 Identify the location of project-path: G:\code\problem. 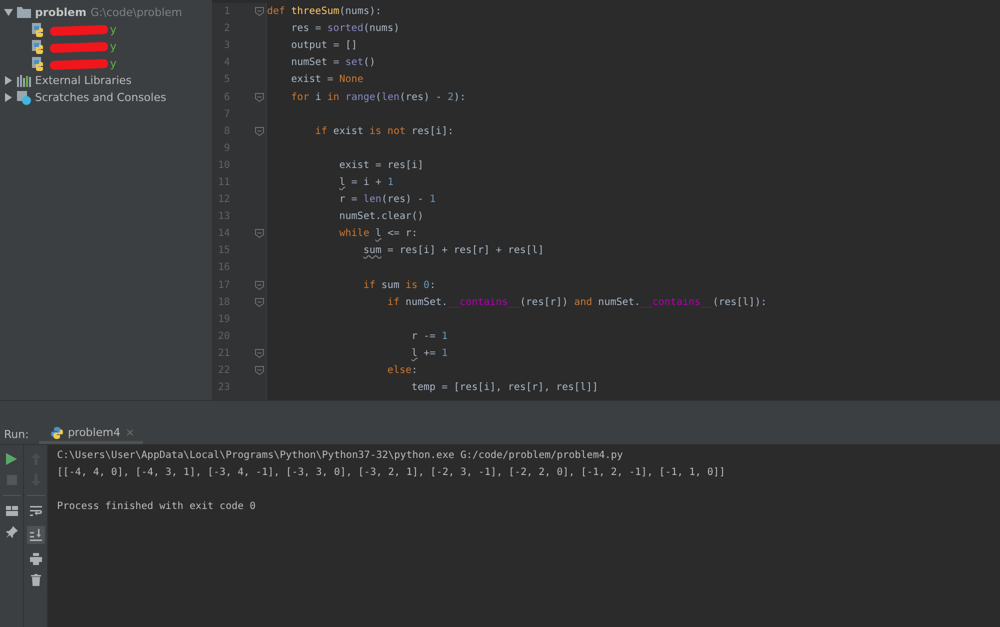
(136, 12).